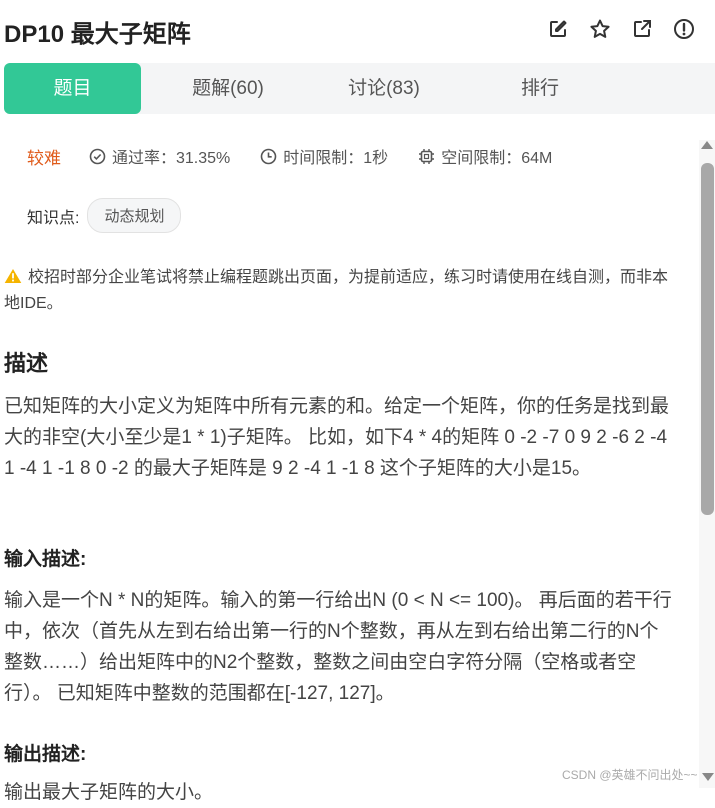  I want to click on difficulty-label: 较难, so click(44, 158).